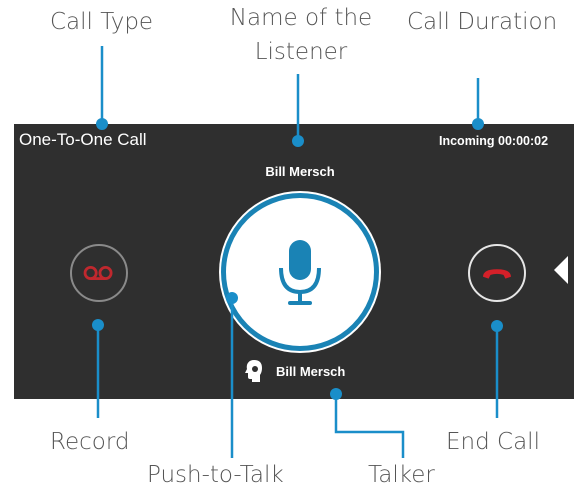 This screenshot has width=574, height=496. I want to click on listener-dot, so click(298, 141).